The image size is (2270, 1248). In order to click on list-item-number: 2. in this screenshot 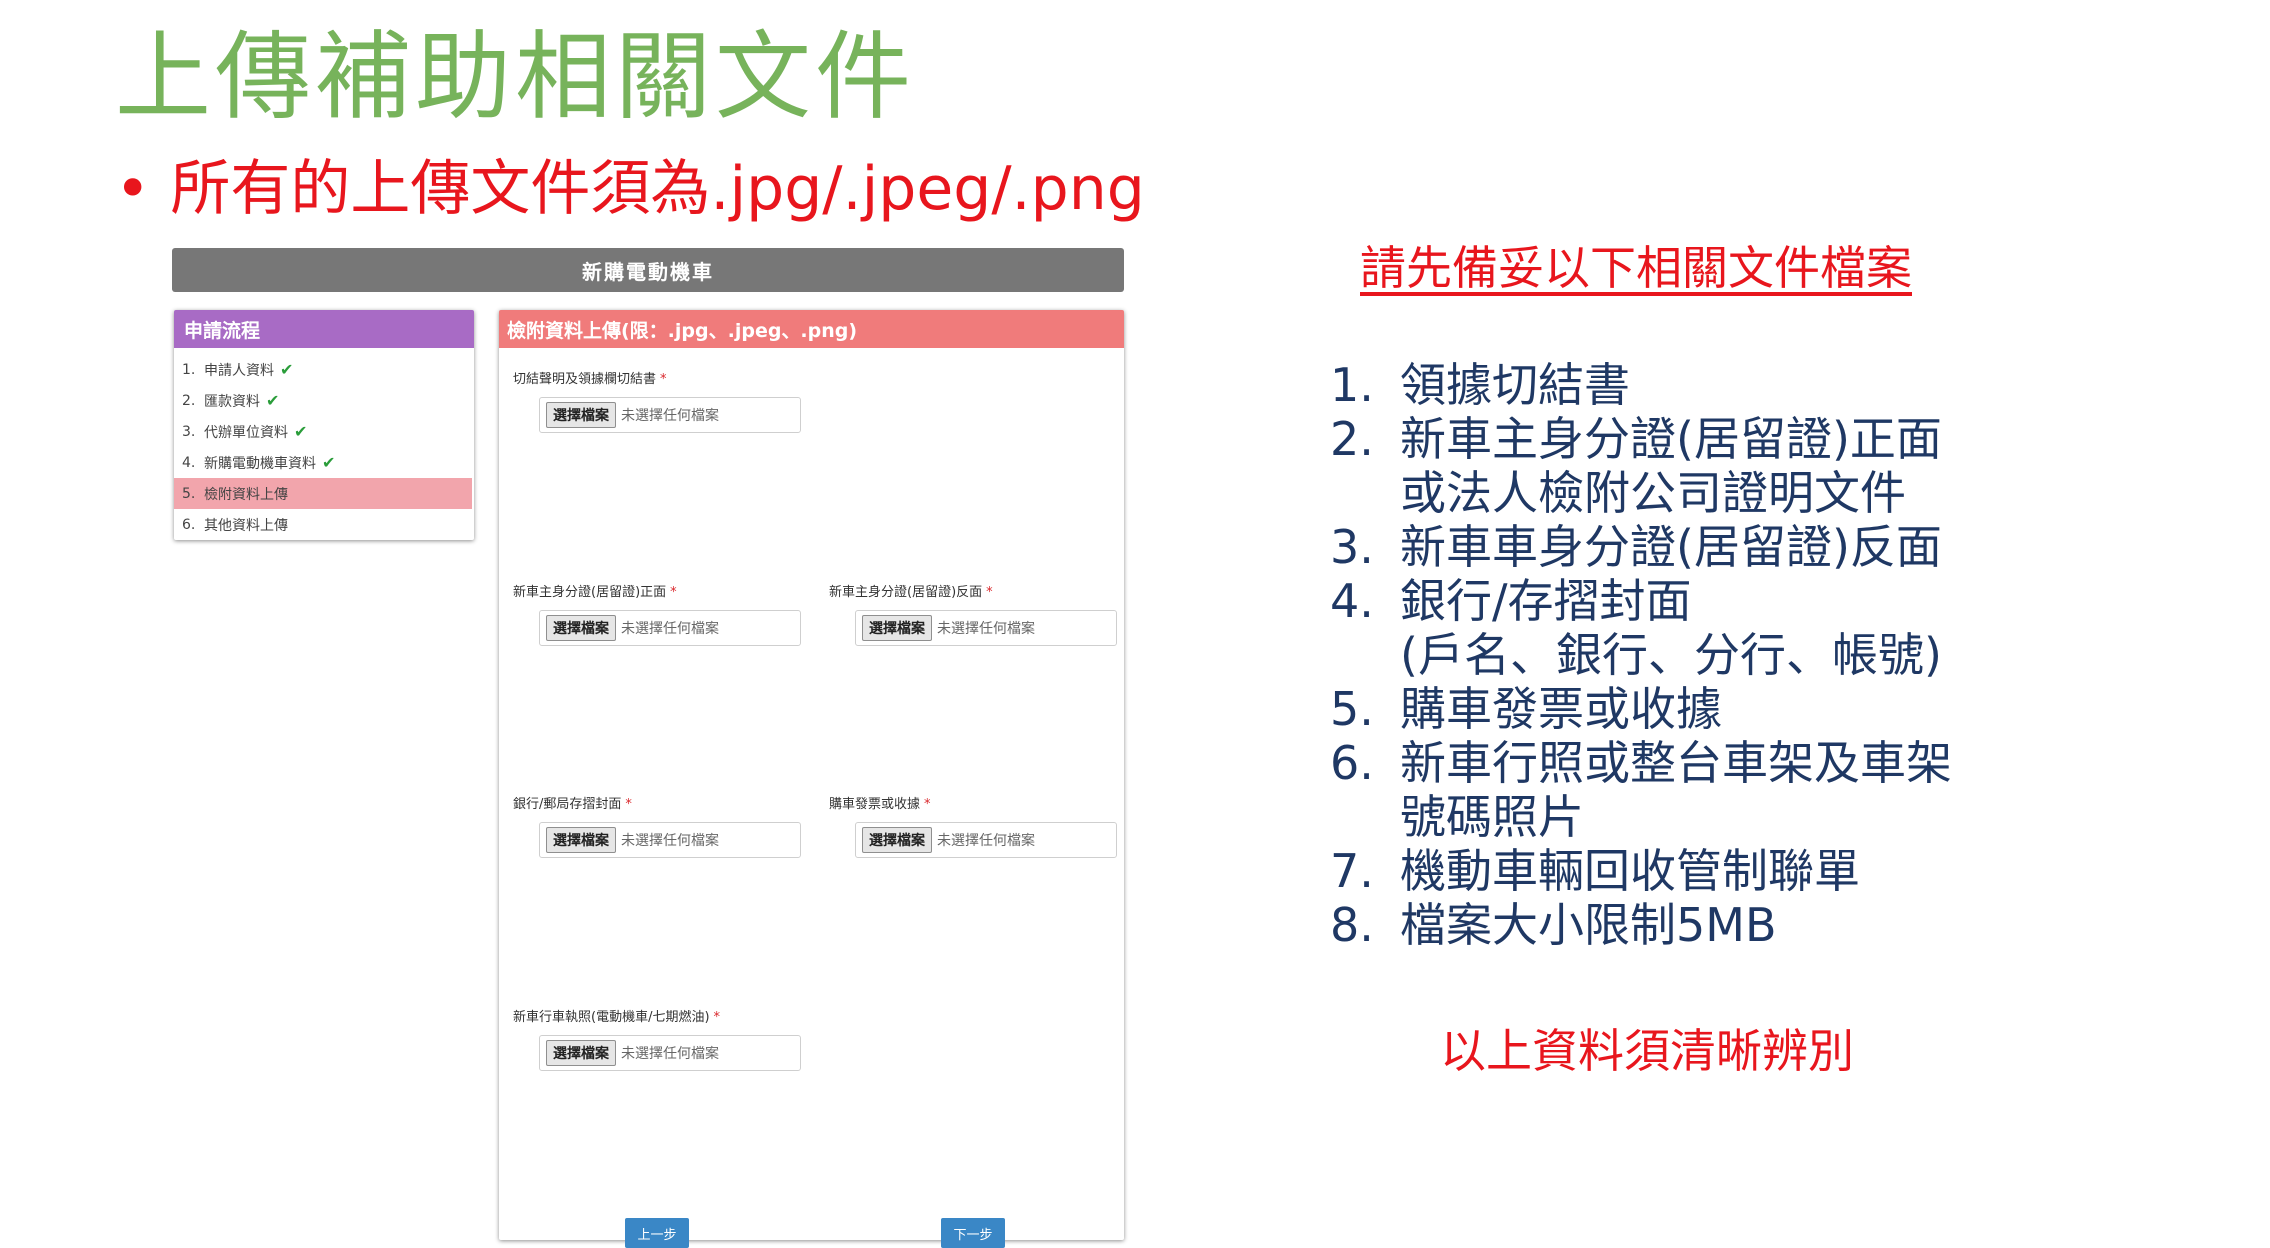, I will do `click(1352, 439)`.